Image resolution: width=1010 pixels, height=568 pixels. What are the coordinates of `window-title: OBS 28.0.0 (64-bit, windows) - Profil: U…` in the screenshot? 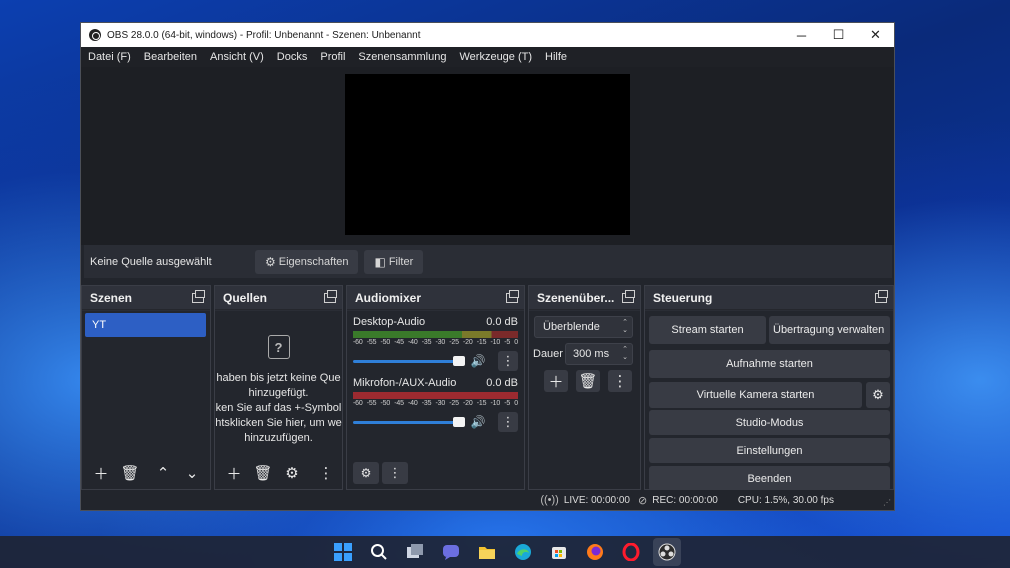 It's located at (264, 35).